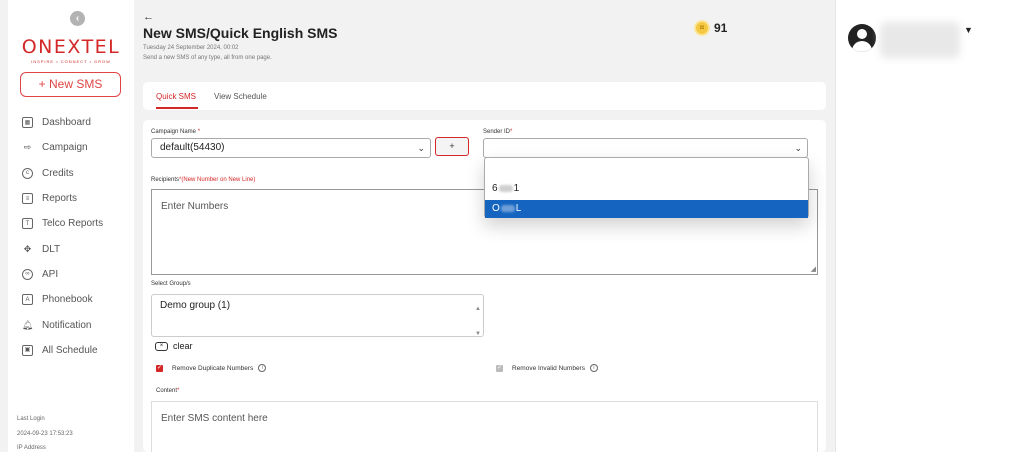 The image size is (1024, 452). What do you see at coordinates (77, 274) in the screenshot?
I see `sidebar-item-api: ∞ API` at bounding box center [77, 274].